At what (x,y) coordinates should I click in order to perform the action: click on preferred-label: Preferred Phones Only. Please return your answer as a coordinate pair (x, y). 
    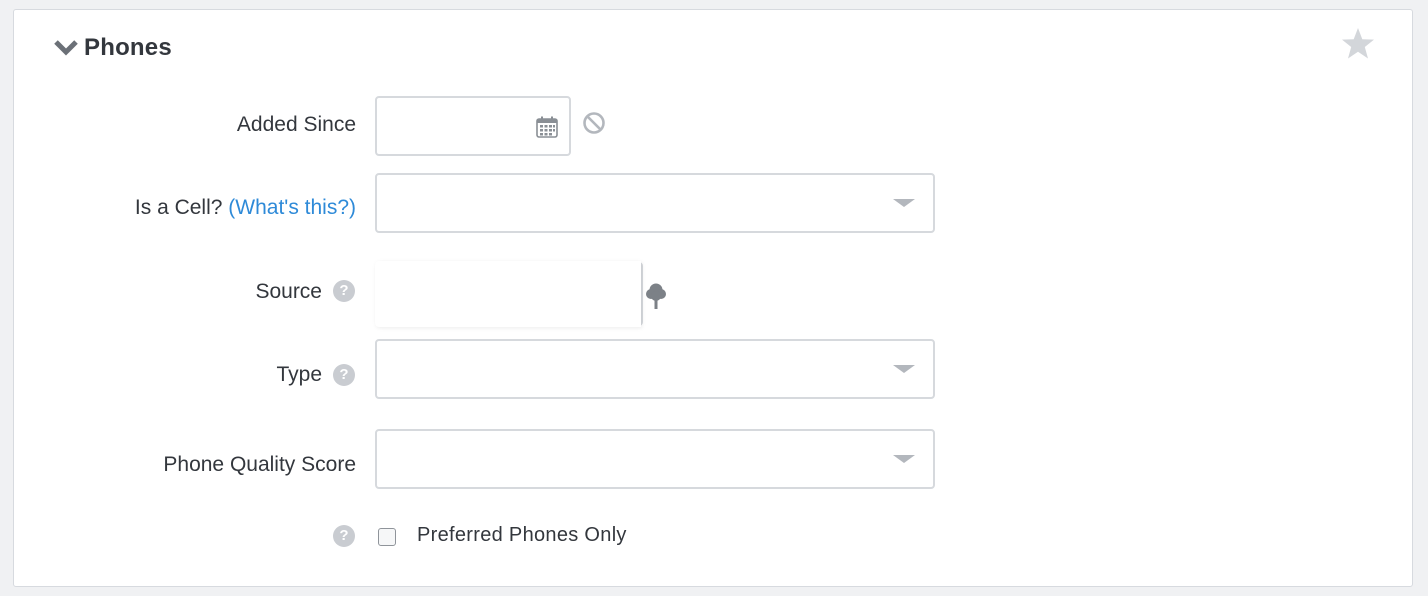
    Looking at the image, I should click on (522, 535).